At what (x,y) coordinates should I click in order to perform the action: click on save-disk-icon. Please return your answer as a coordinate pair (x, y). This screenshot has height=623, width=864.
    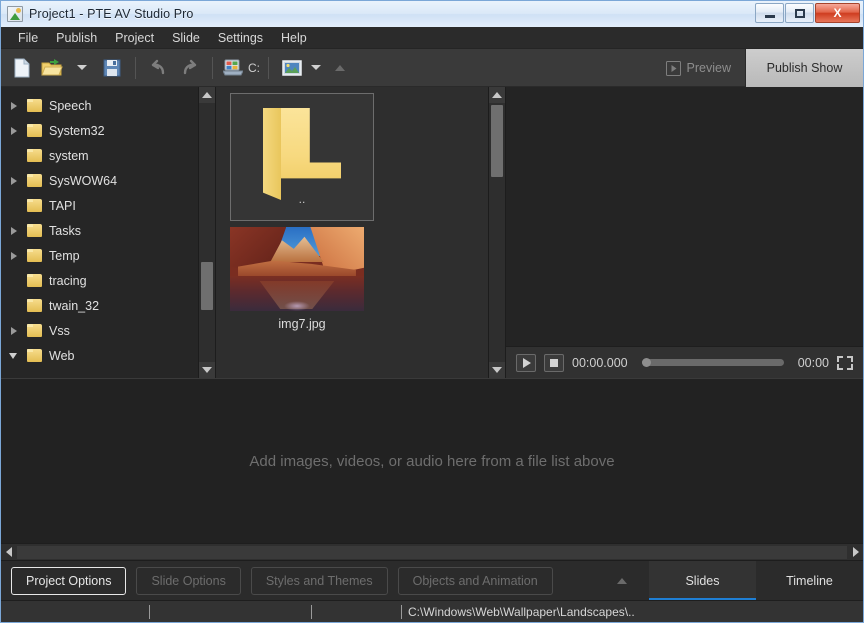
    Looking at the image, I should click on (112, 67).